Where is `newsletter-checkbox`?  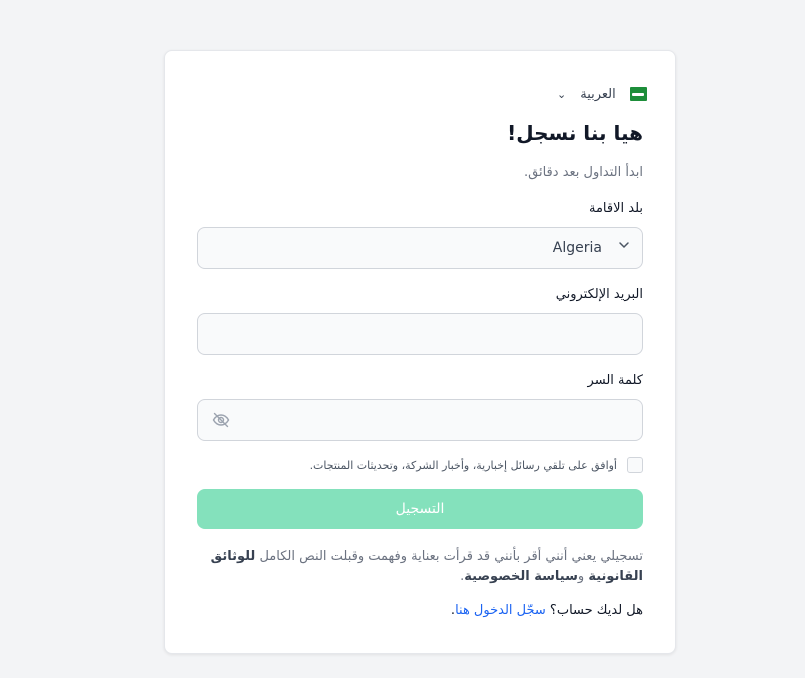
newsletter-checkbox is located at coordinates (635, 465).